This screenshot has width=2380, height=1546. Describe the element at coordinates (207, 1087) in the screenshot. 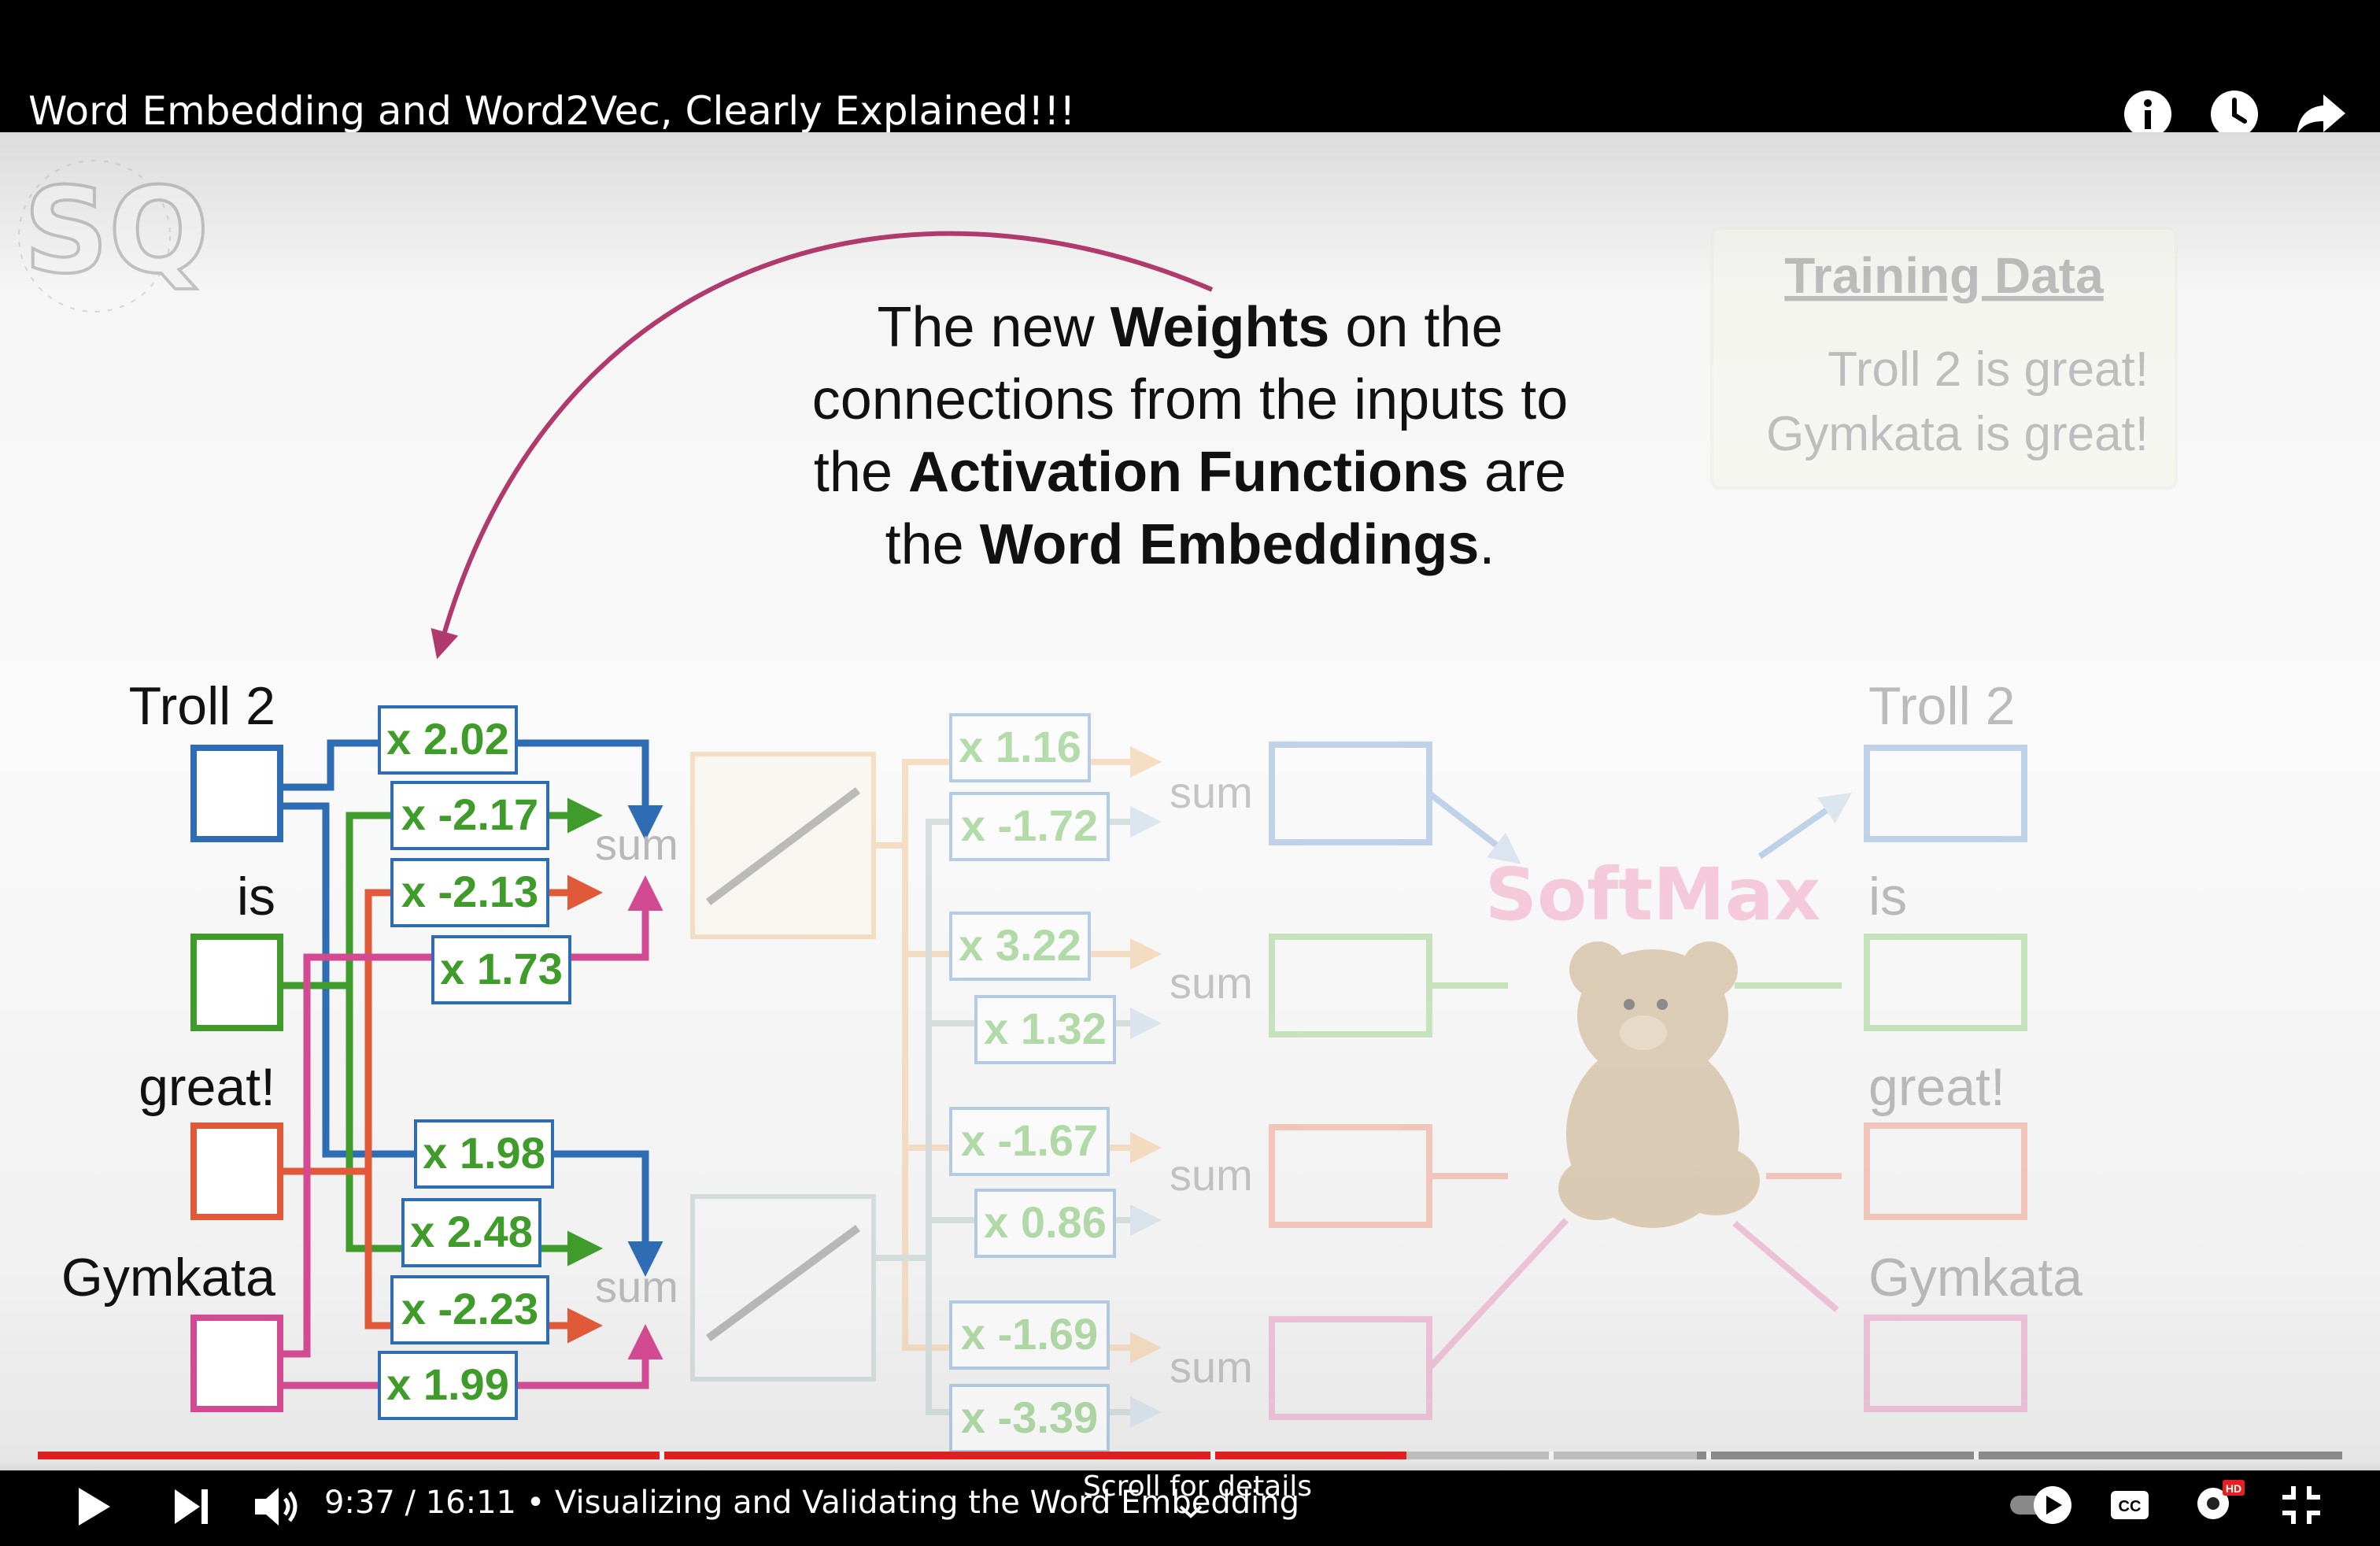

I see `input-word-great: great!` at that location.